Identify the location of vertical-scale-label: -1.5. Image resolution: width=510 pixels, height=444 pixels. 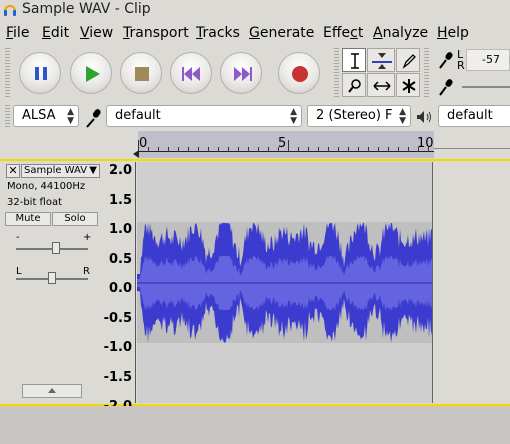
(117, 377).